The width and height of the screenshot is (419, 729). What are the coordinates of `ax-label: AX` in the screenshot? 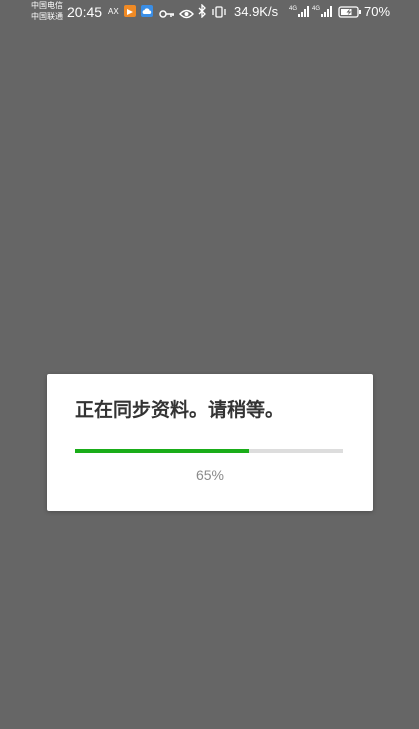 It's located at (113, 11).